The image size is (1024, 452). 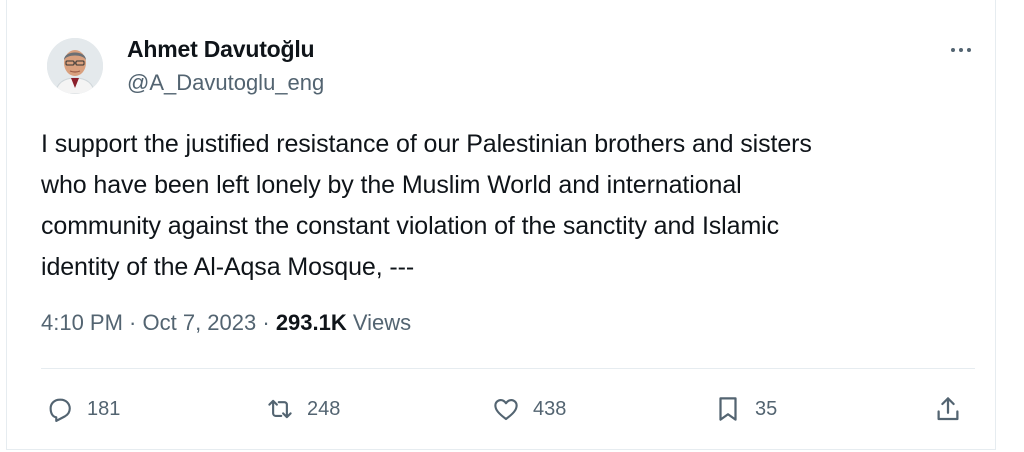 What do you see at coordinates (550, 408) in the screenshot?
I see `like-count: 438` at bounding box center [550, 408].